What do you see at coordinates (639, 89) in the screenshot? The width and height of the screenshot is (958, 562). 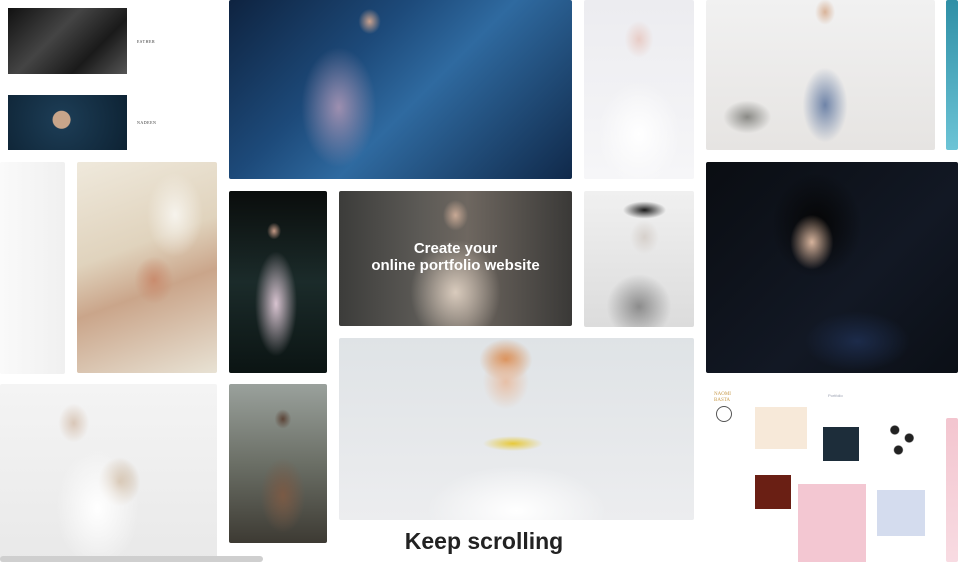 I see `photo-woman-white-coat` at bounding box center [639, 89].